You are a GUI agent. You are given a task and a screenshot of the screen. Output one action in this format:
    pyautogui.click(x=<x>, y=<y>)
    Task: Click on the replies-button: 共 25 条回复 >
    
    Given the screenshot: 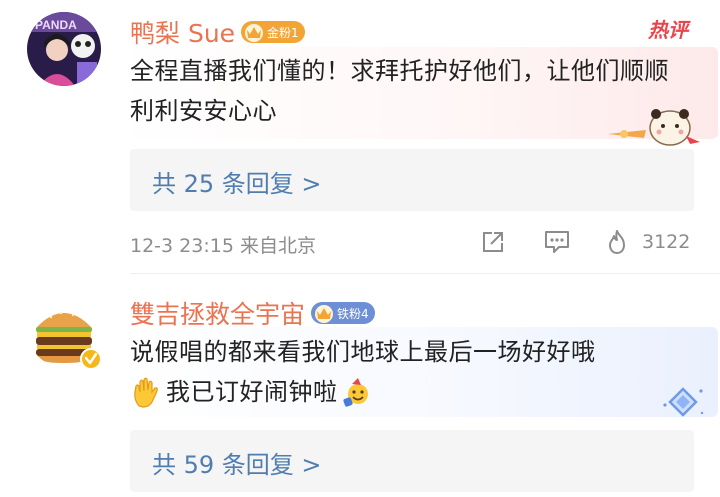 What is the action you would take?
    pyautogui.click(x=412, y=180)
    